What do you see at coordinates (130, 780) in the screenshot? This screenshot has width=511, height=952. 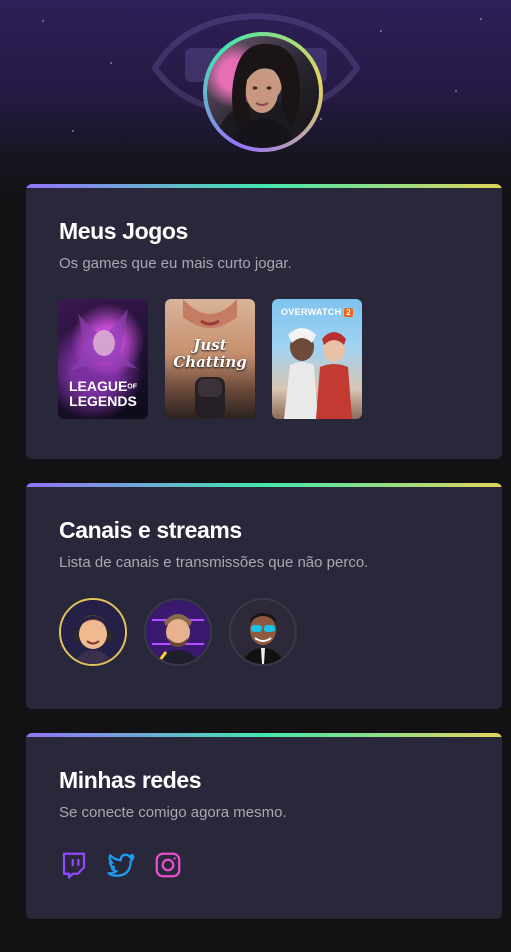 I see `socials-title: Minhas redes` at bounding box center [130, 780].